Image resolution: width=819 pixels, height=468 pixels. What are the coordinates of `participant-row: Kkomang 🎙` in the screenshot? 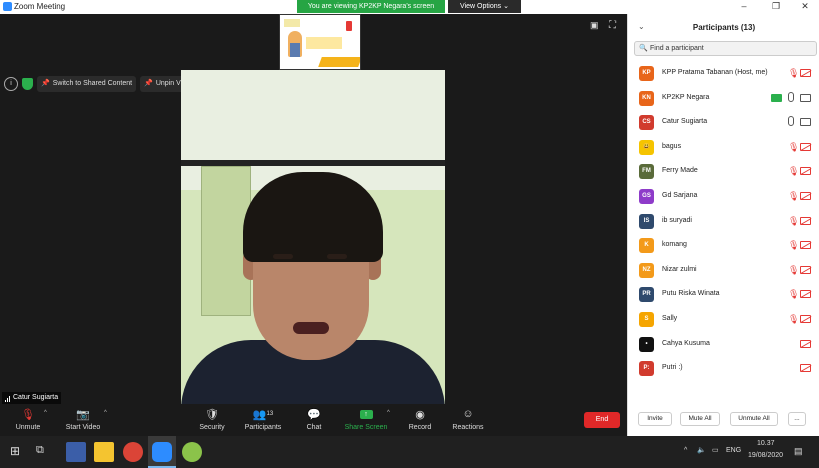 It's located at (723, 246).